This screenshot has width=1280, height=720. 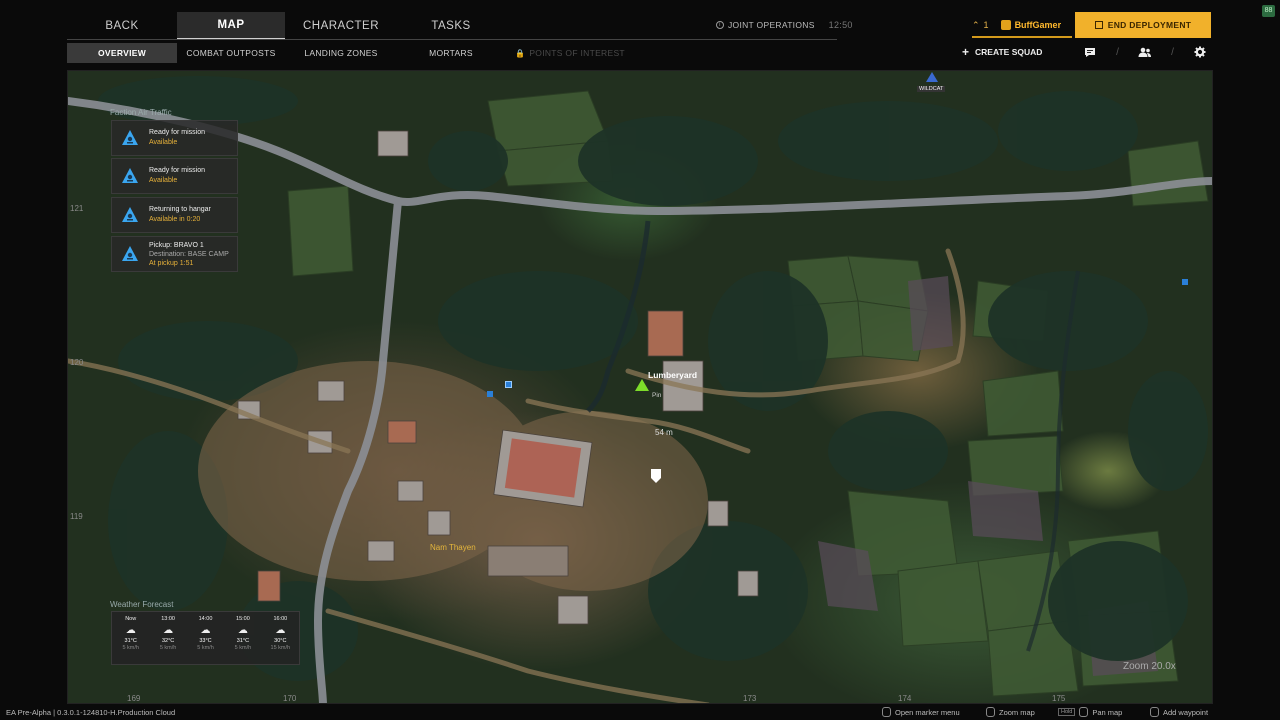 I want to click on weather-column: 13:00 ☁ 32°C 5 km/h, so click(x=167, y=638).